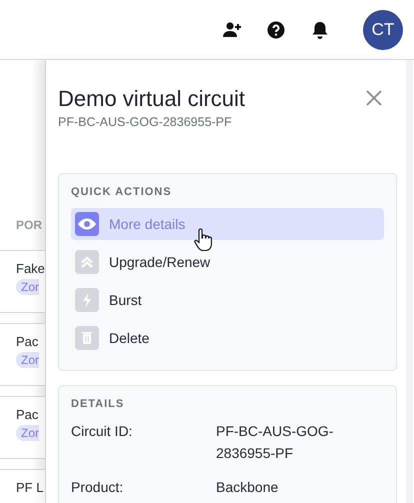 This screenshot has width=414, height=503. Describe the element at coordinates (29, 225) in the screenshot. I see `column-heading: POR` at that location.